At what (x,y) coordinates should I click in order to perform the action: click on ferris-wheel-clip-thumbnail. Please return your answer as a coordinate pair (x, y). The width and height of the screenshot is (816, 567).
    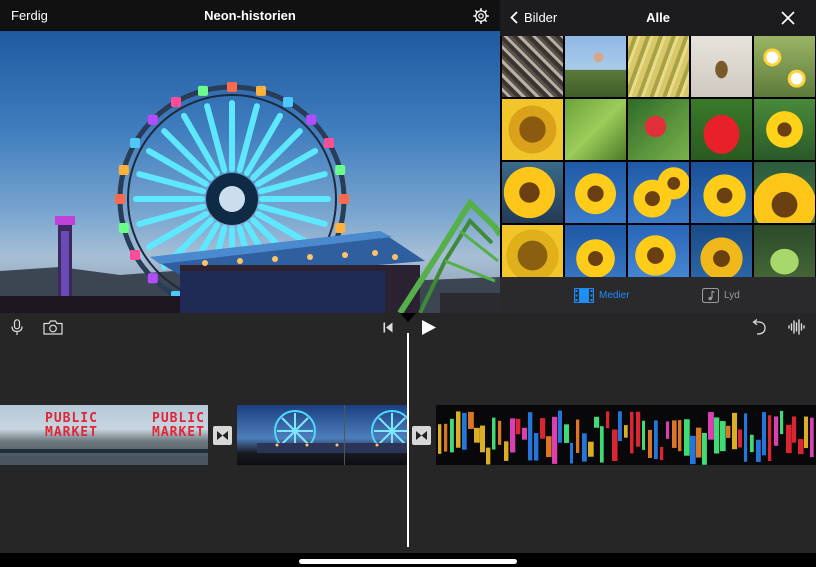
    Looking at the image, I should click on (332, 435).